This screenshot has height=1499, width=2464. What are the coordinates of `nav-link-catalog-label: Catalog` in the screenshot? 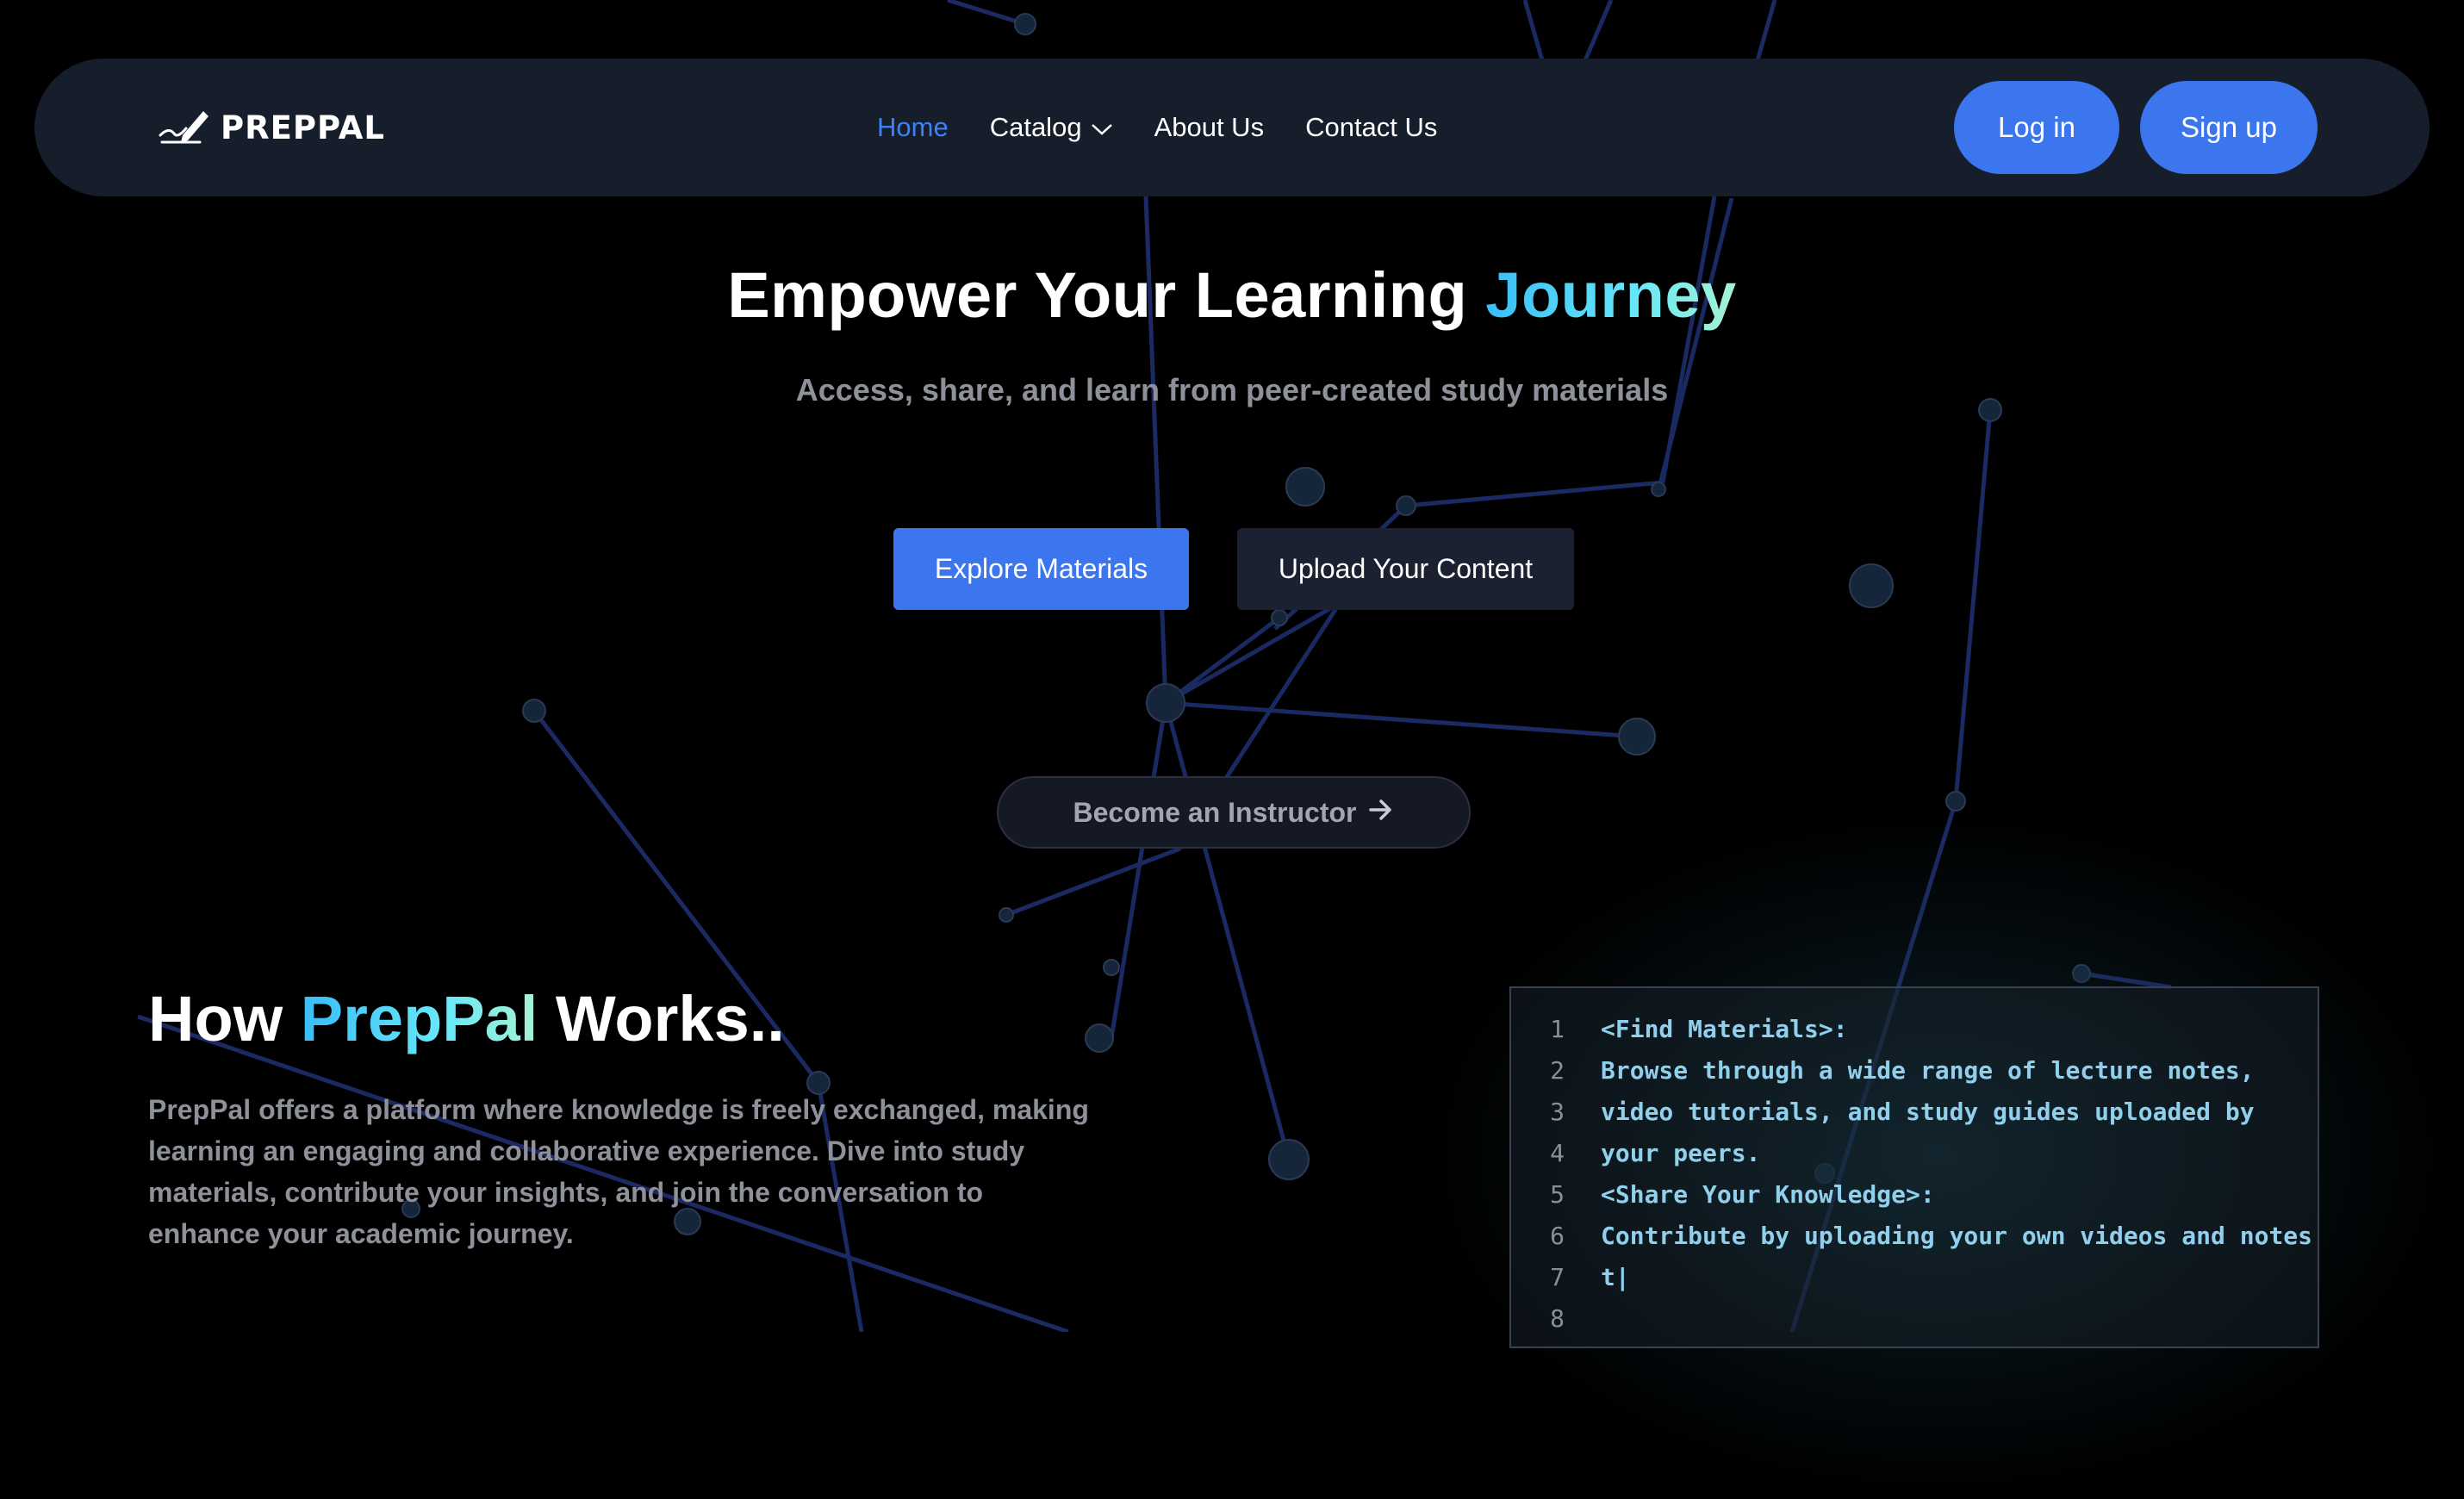 It's located at (1035, 127).